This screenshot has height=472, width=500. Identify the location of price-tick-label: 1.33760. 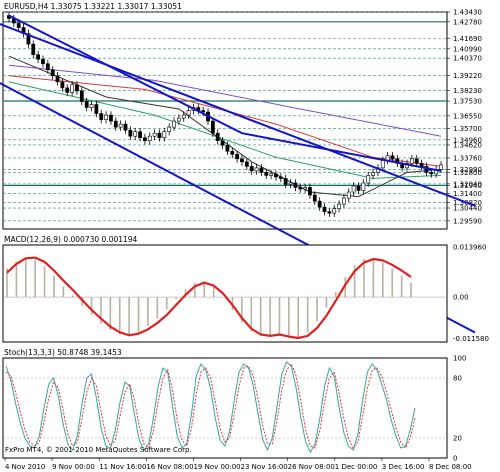
(467, 158).